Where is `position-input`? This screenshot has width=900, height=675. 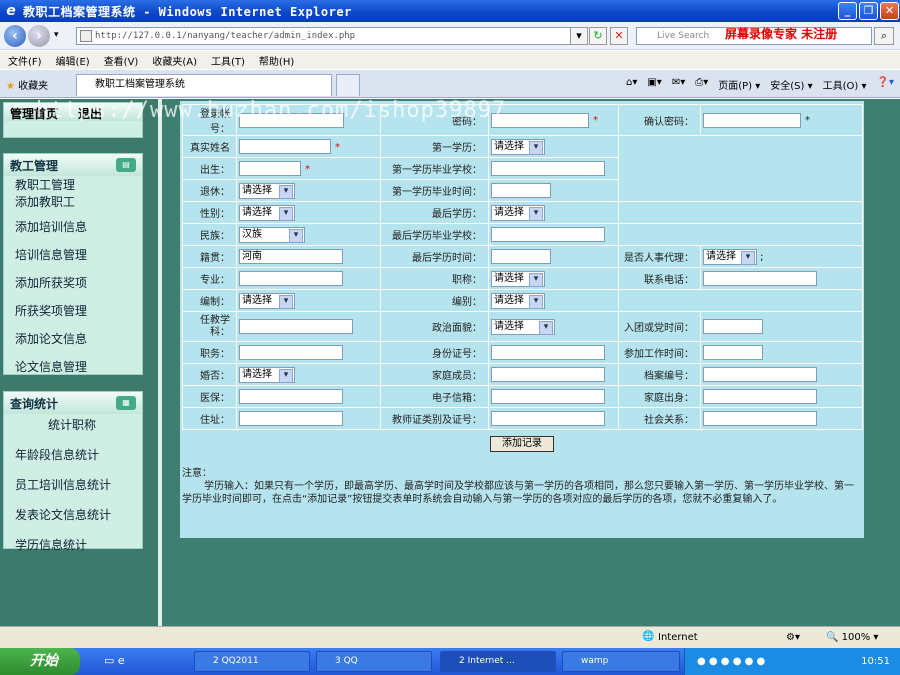 position-input is located at coordinates (291, 352).